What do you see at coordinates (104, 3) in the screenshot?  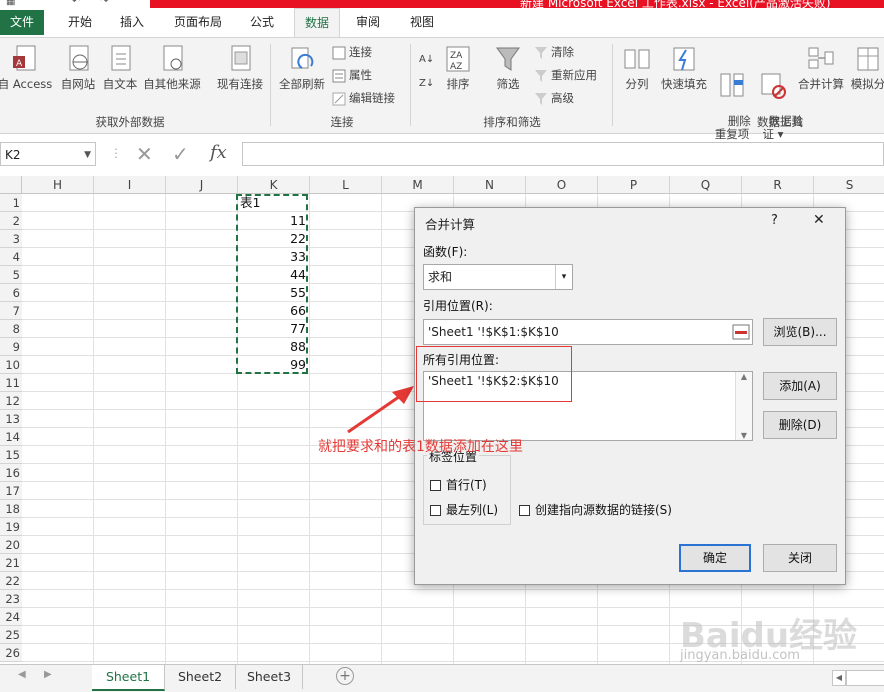 I see `redo-icon: ↷` at bounding box center [104, 3].